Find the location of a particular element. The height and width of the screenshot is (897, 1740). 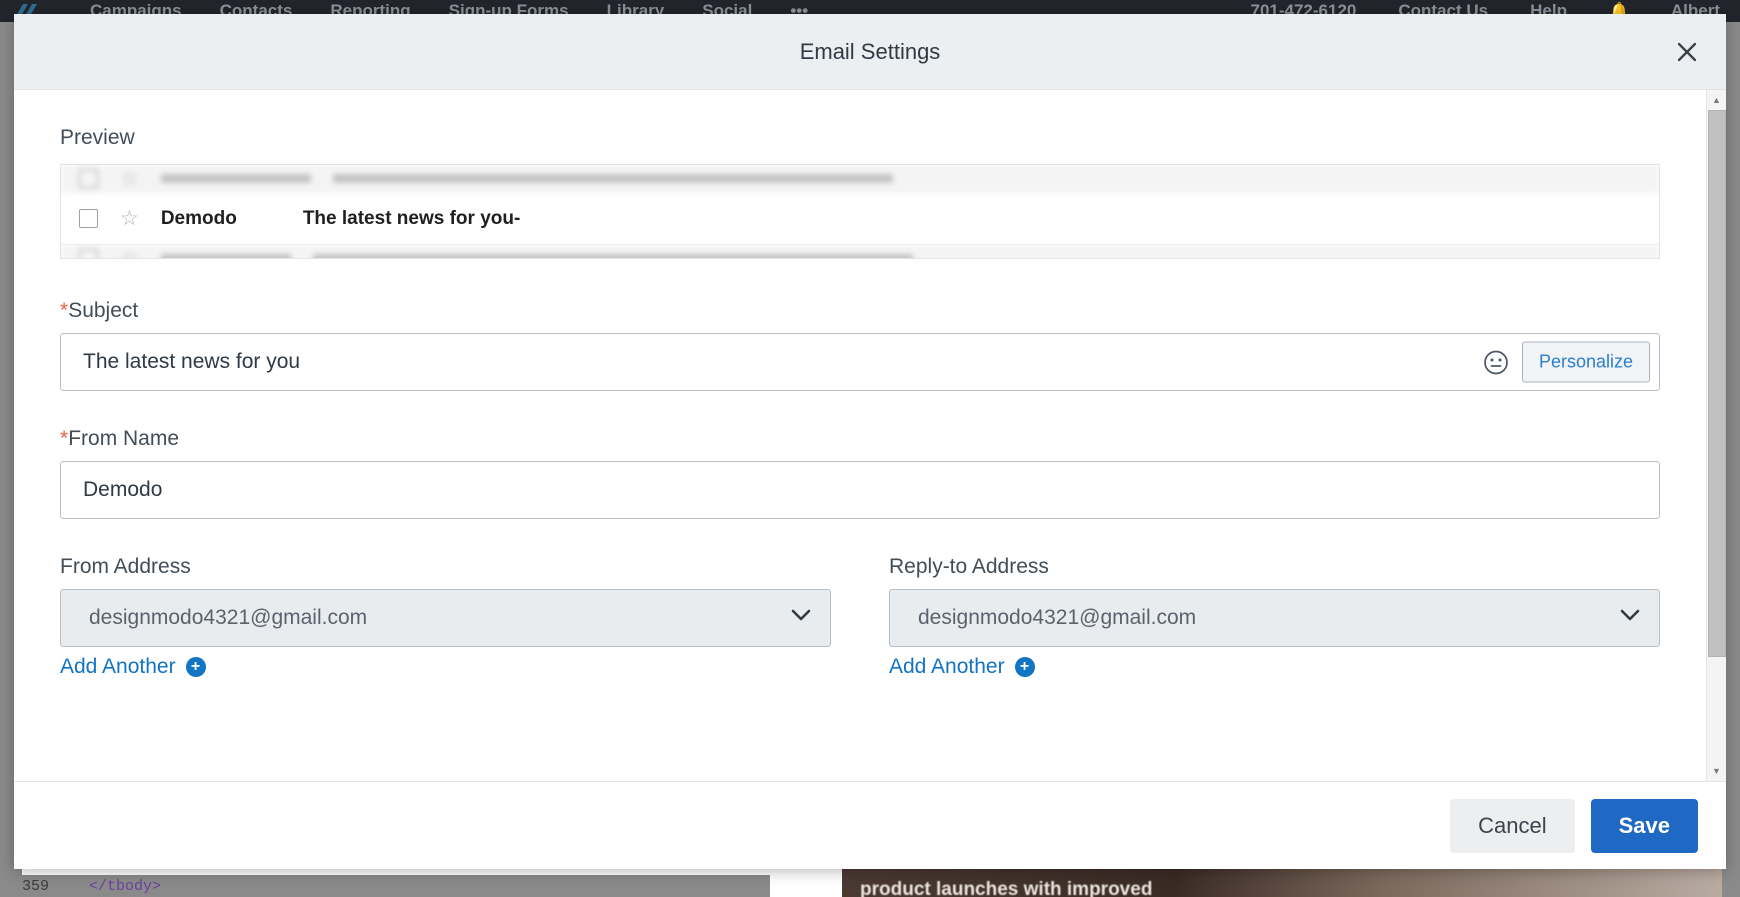

code-line-number: 359 is located at coordinates (36, 886).